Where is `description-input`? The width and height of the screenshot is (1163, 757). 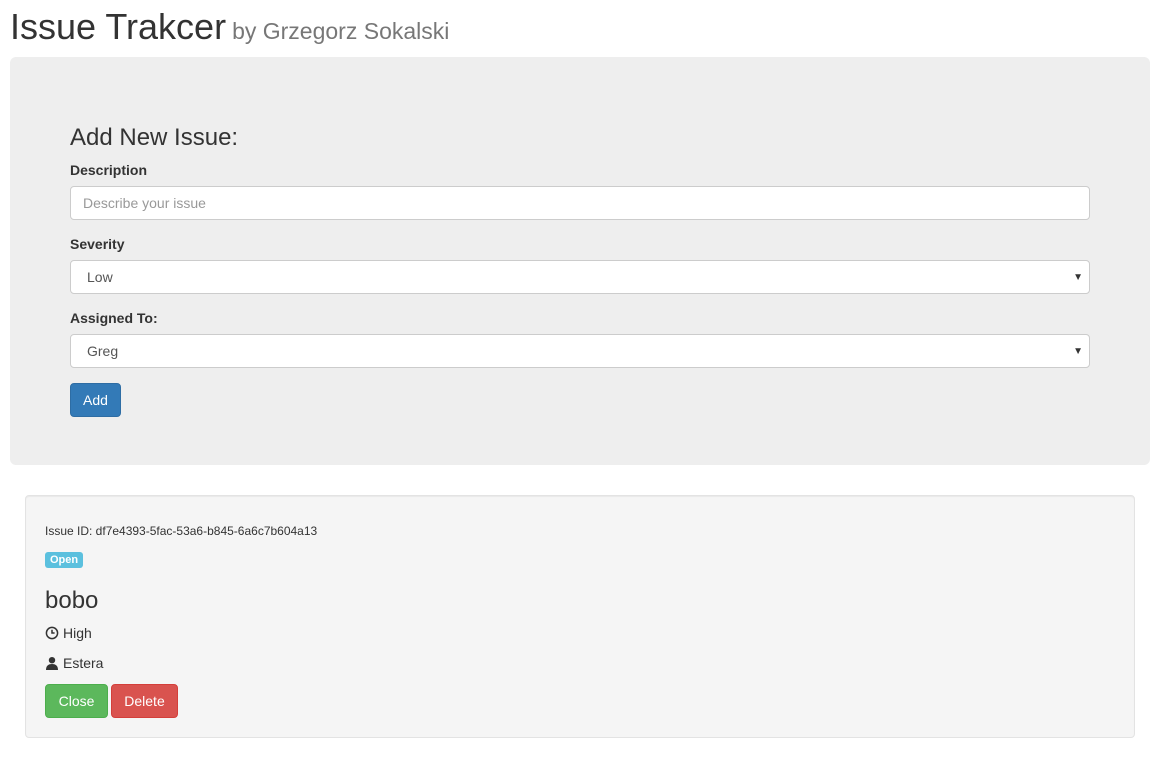
description-input is located at coordinates (580, 203).